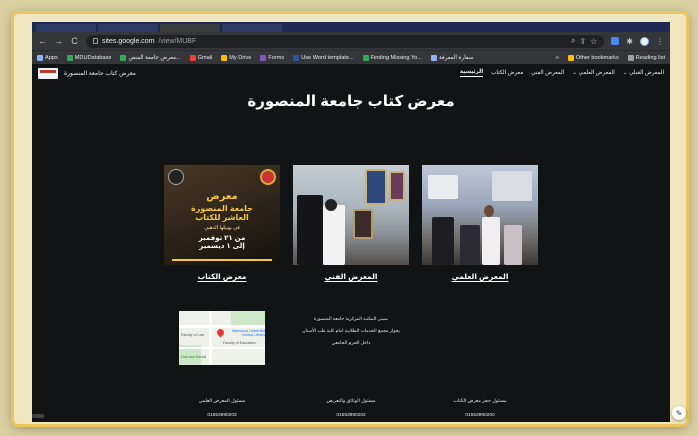 This screenshot has width=698, height=436. Describe the element at coordinates (42, 41) in the screenshot. I see `back-icon: ←` at that location.